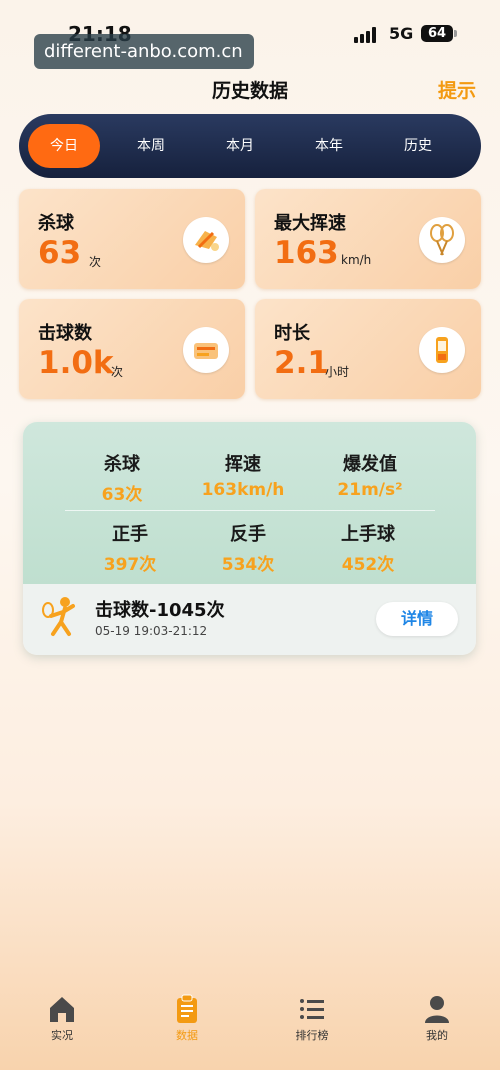 The width and height of the screenshot is (500, 1070). What do you see at coordinates (312, 1009) in the screenshot?
I see `ranking-list-icon` at bounding box center [312, 1009].